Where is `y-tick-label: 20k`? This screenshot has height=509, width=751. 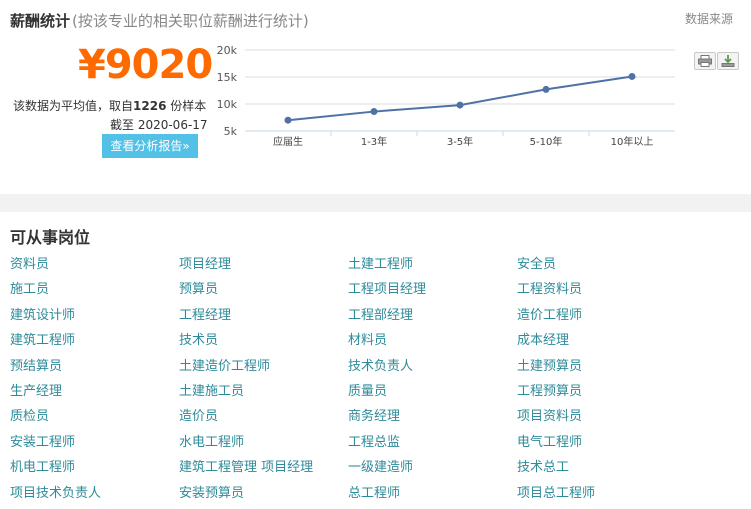
y-tick-label: 20k is located at coordinates (227, 50).